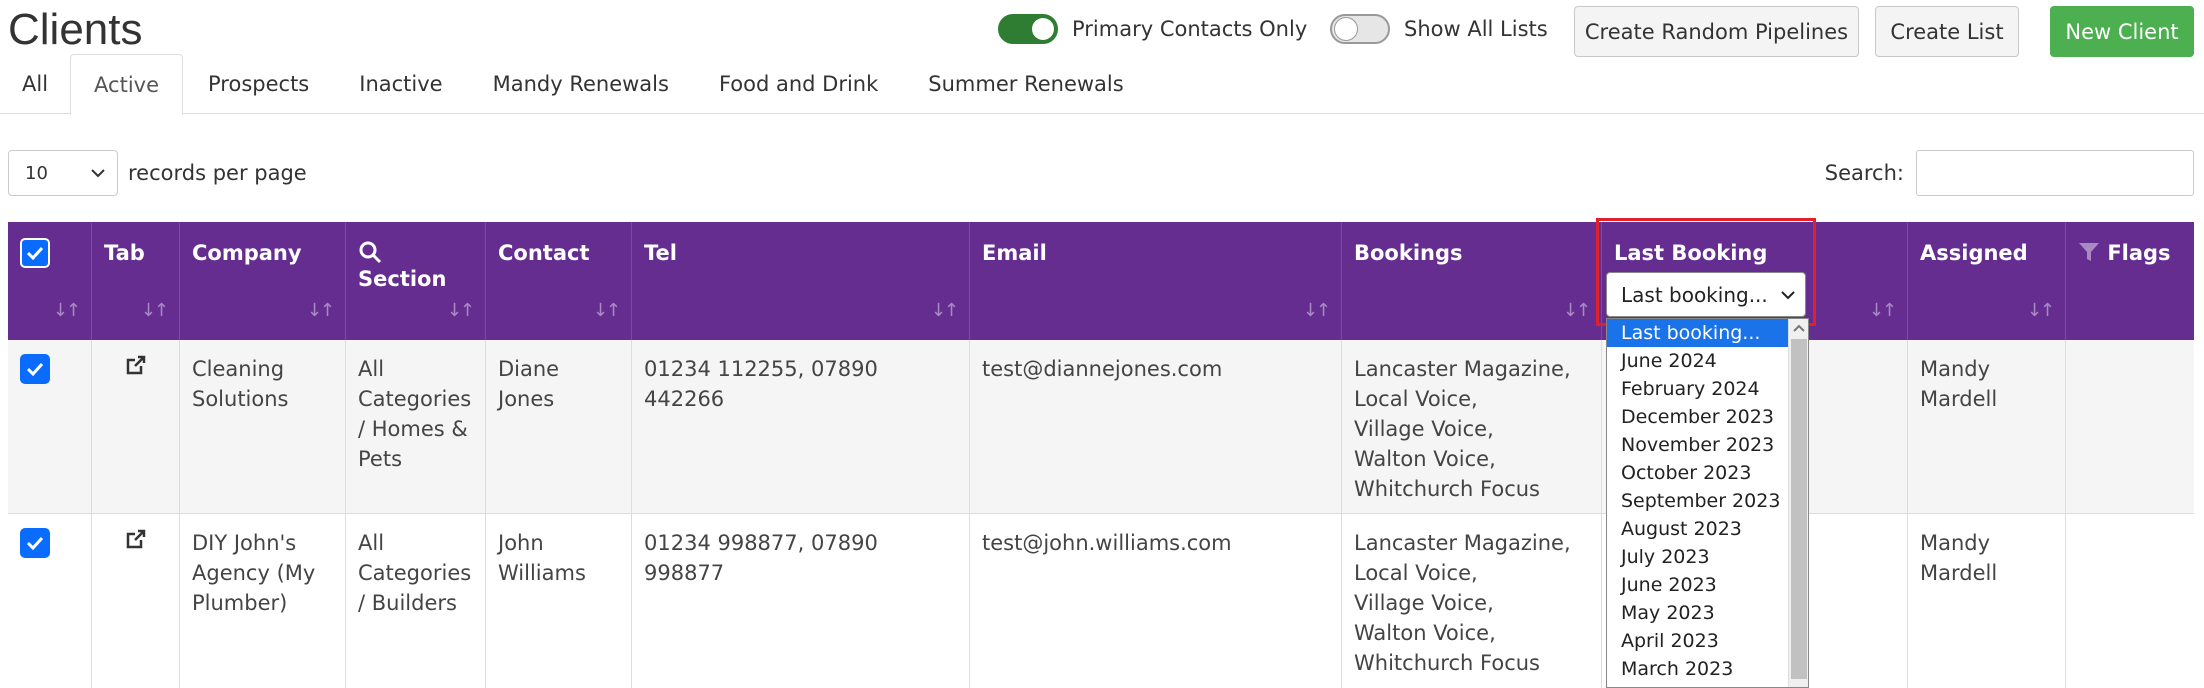 The image size is (2204, 688). Describe the element at coordinates (559, 426) in the screenshot. I see `contact-cell: Diane Jones` at that location.